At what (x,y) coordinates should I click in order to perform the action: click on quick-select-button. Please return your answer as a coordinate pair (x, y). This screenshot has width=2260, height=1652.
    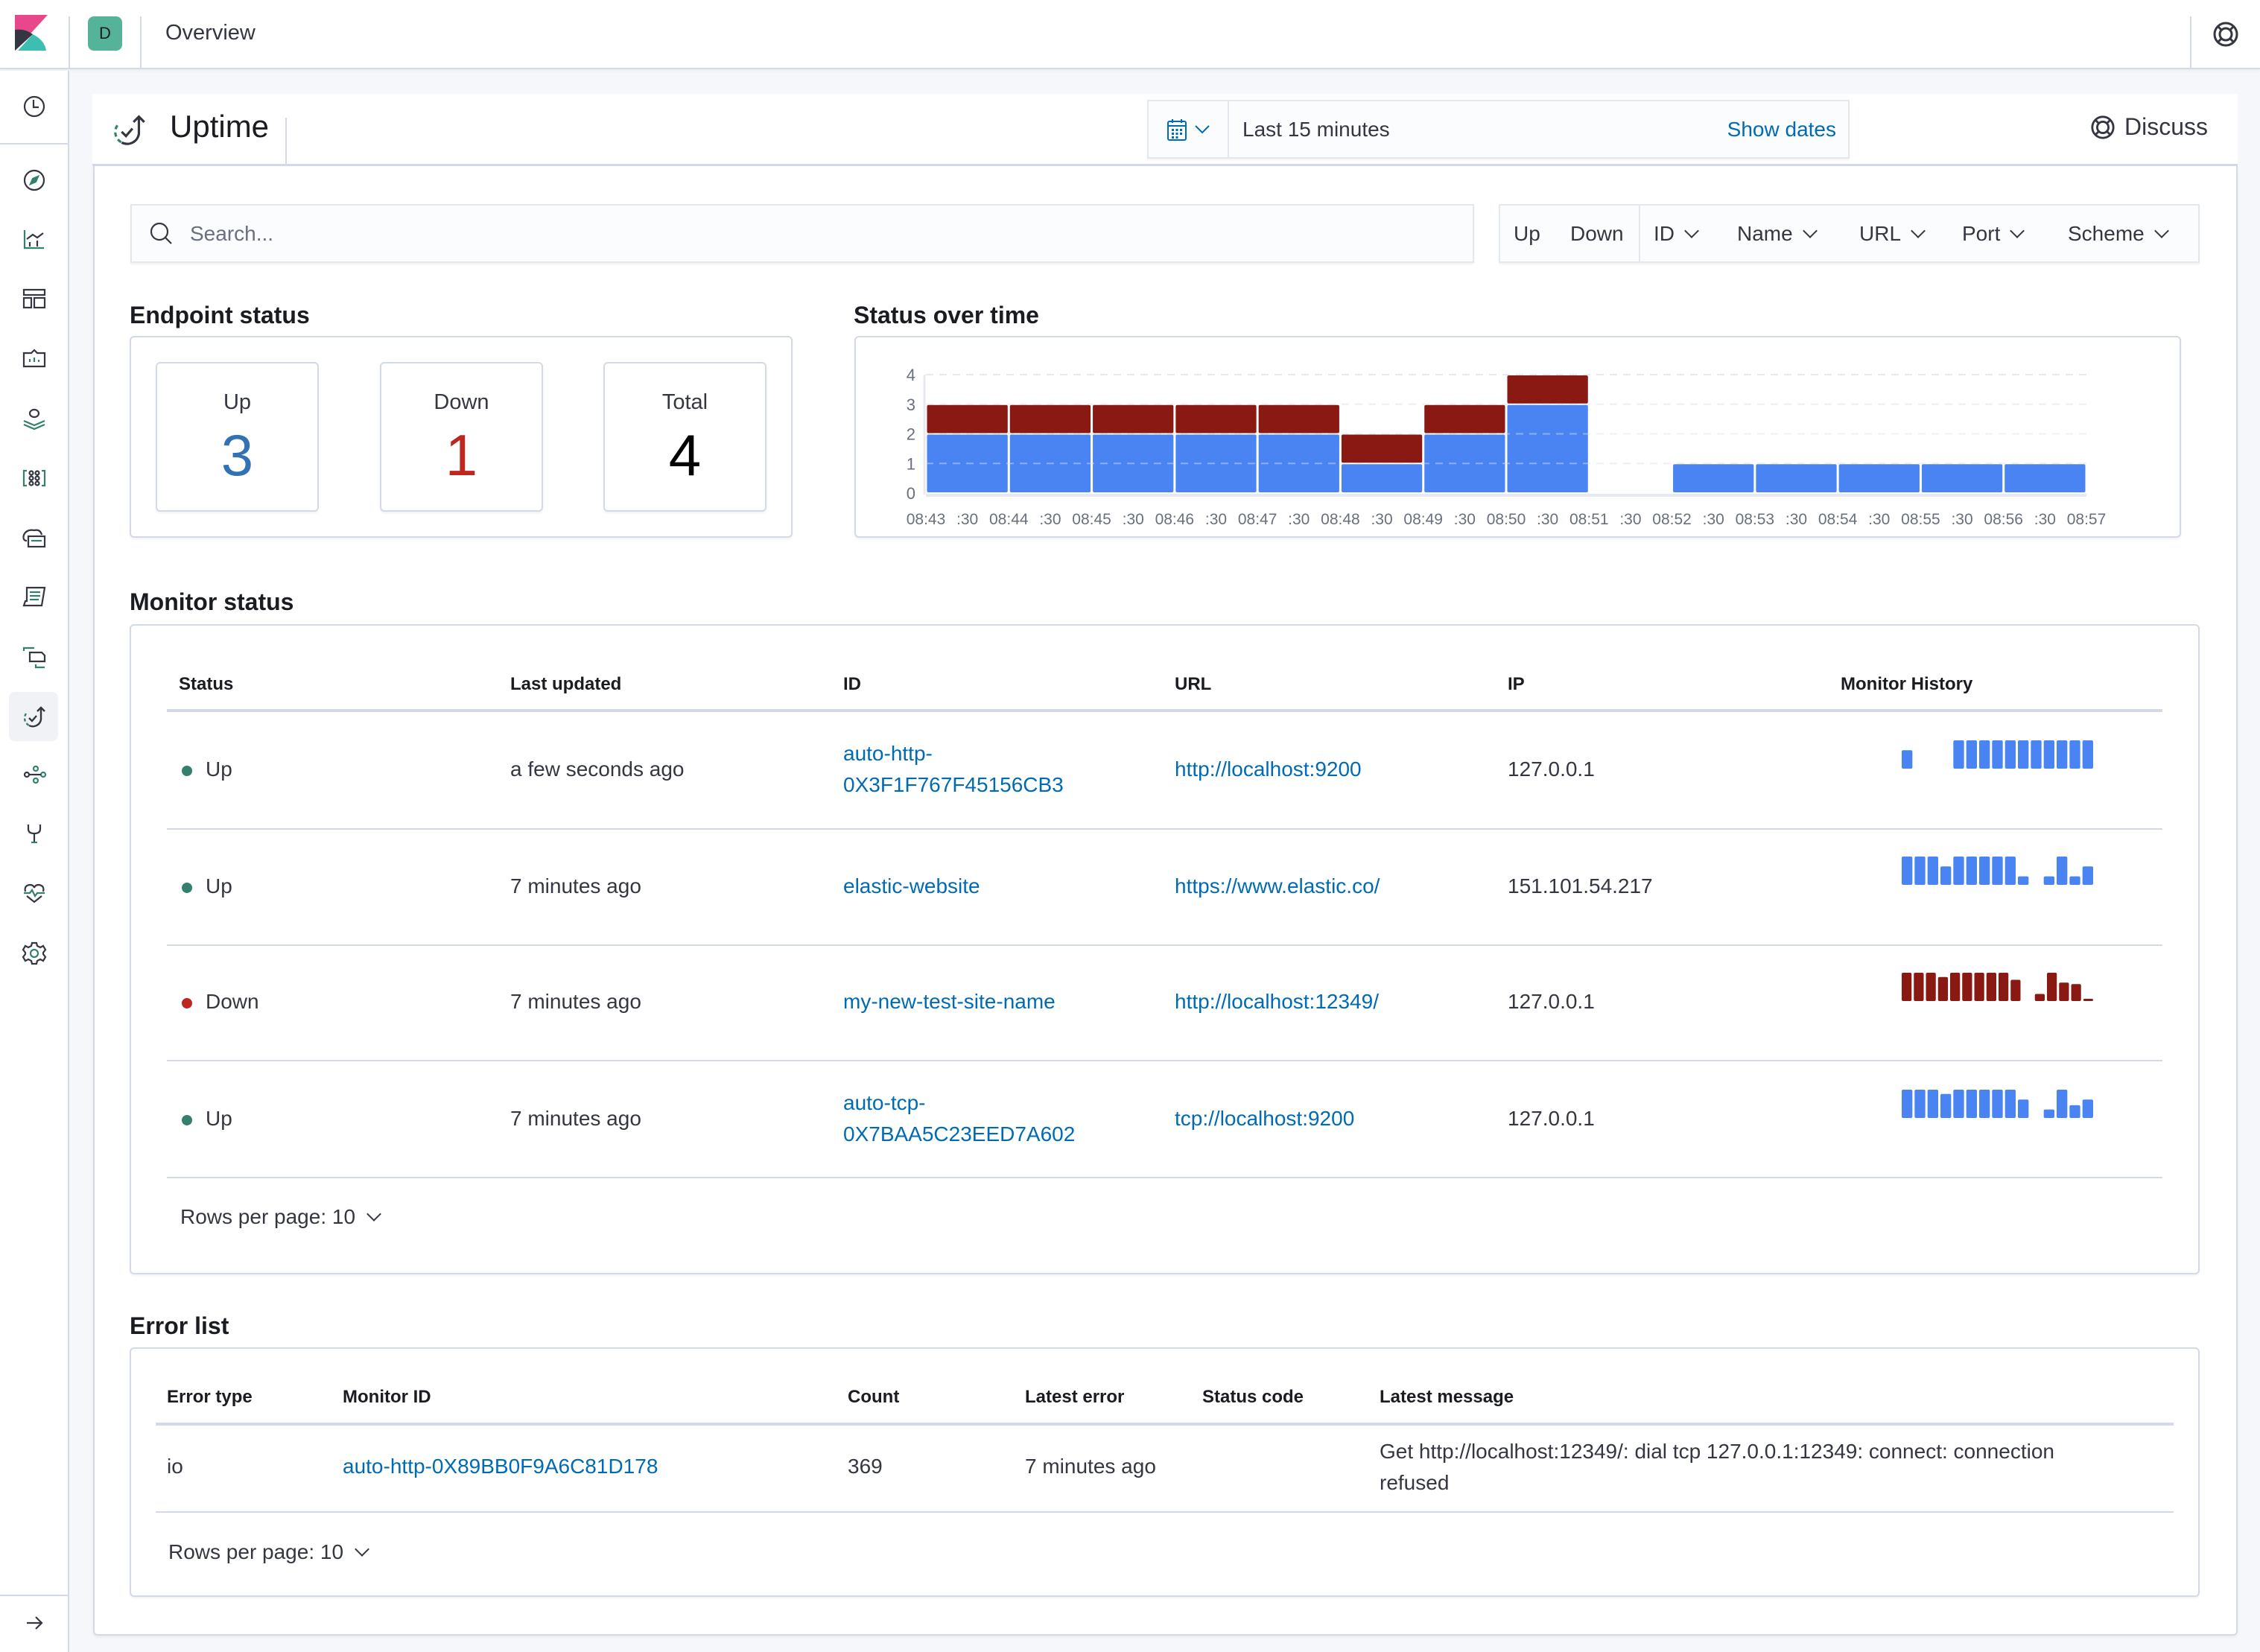
    Looking at the image, I should click on (1189, 129).